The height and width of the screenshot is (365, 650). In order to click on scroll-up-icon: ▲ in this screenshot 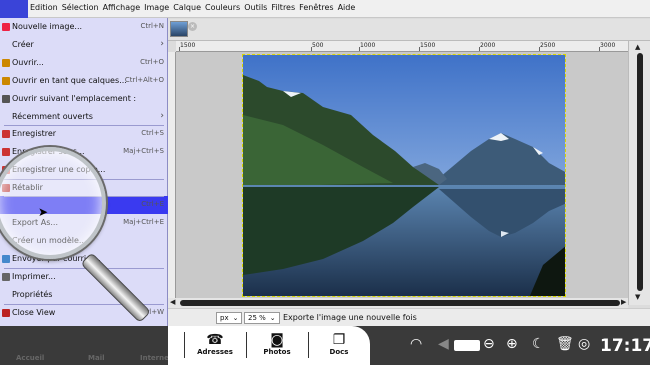, I will do `click(637, 47)`.